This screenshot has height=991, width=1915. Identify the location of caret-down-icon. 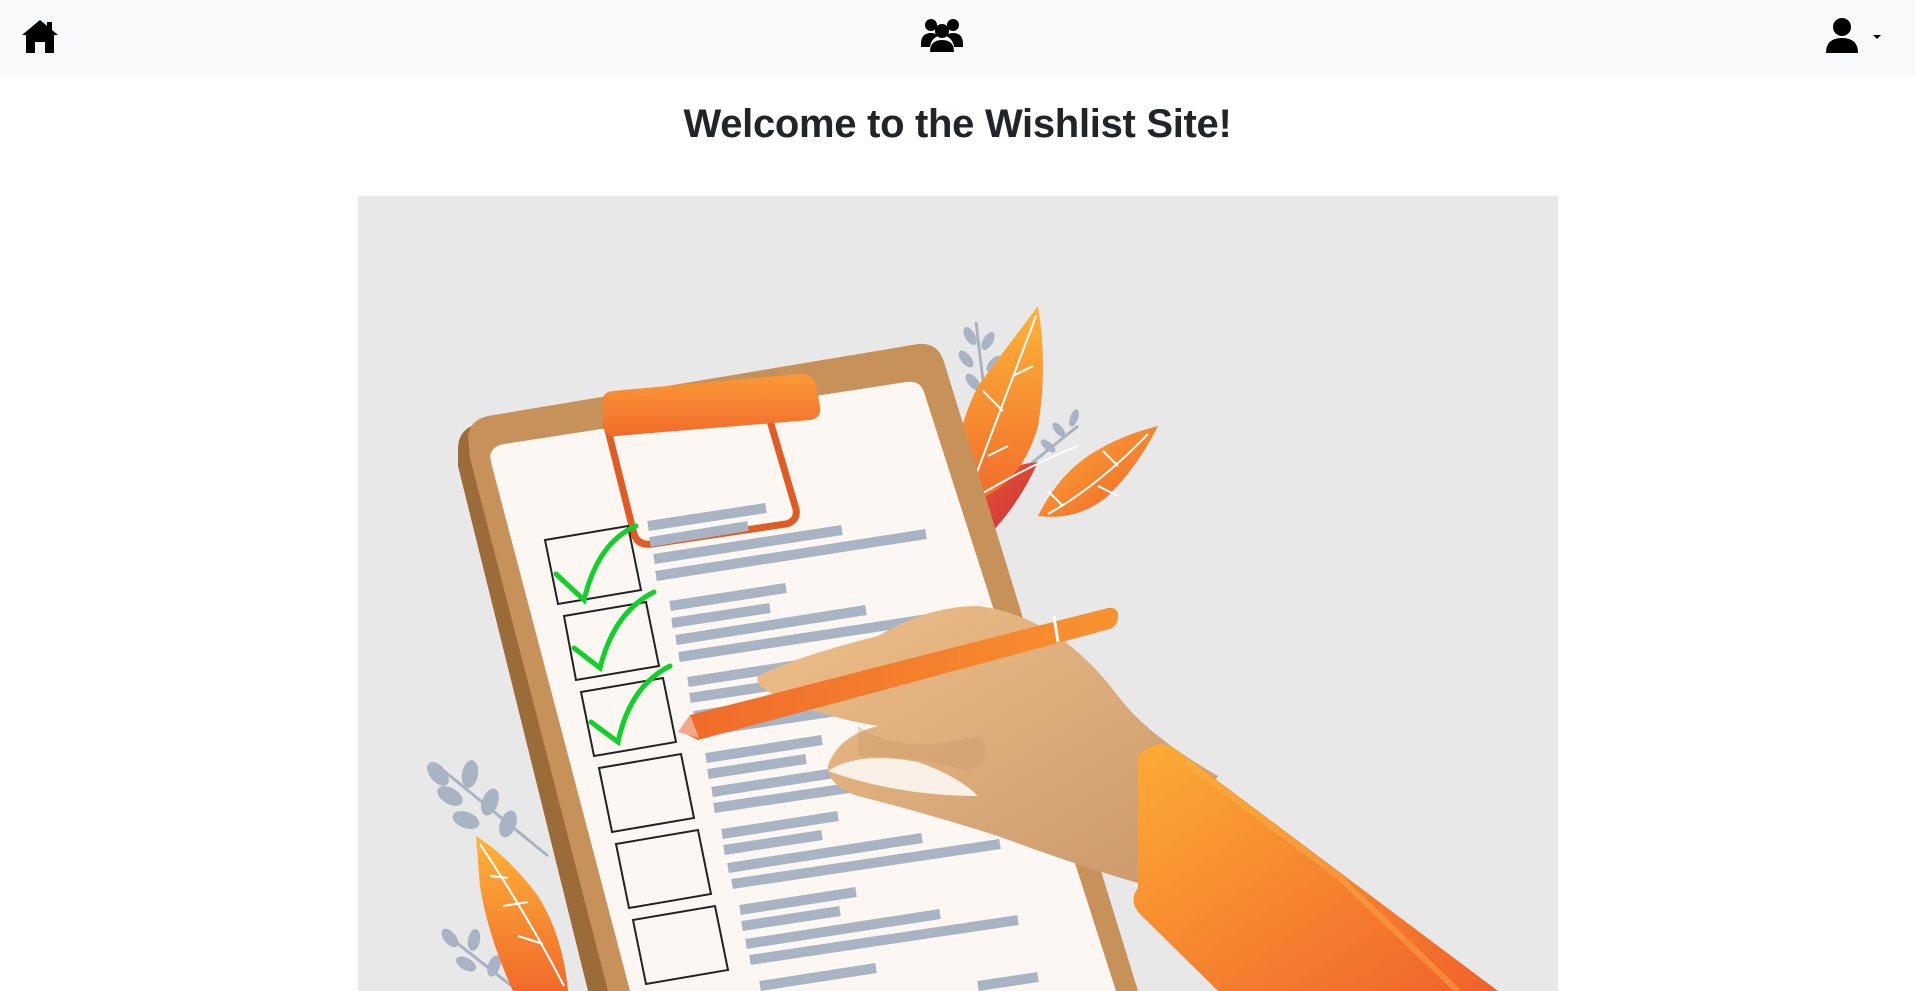
(1877, 37).